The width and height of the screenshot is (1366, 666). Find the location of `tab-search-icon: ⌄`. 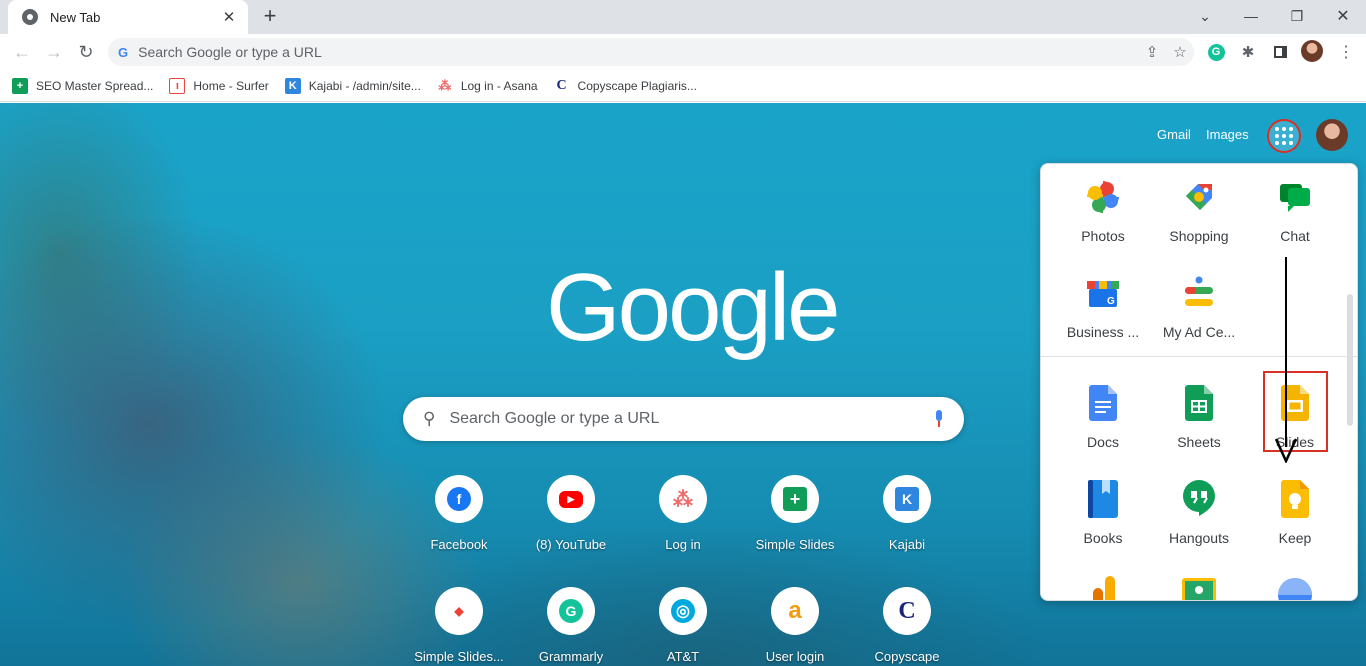

tab-search-icon: ⌄ is located at coordinates (1205, 16).